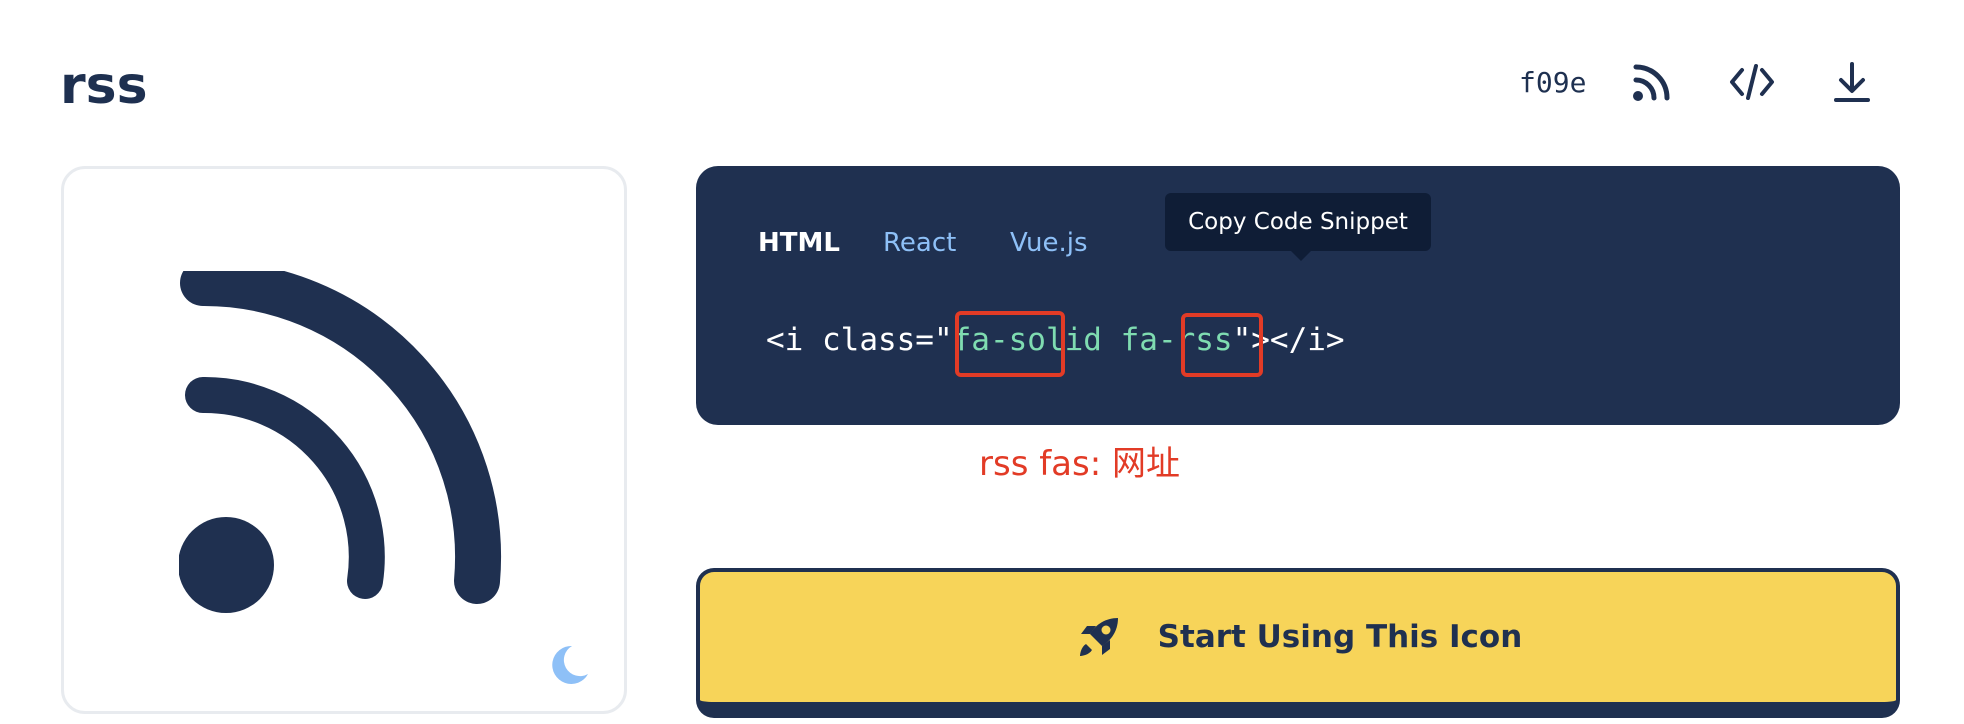 This screenshot has width=1964, height=724. I want to click on moon-icon, so click(568, 665).